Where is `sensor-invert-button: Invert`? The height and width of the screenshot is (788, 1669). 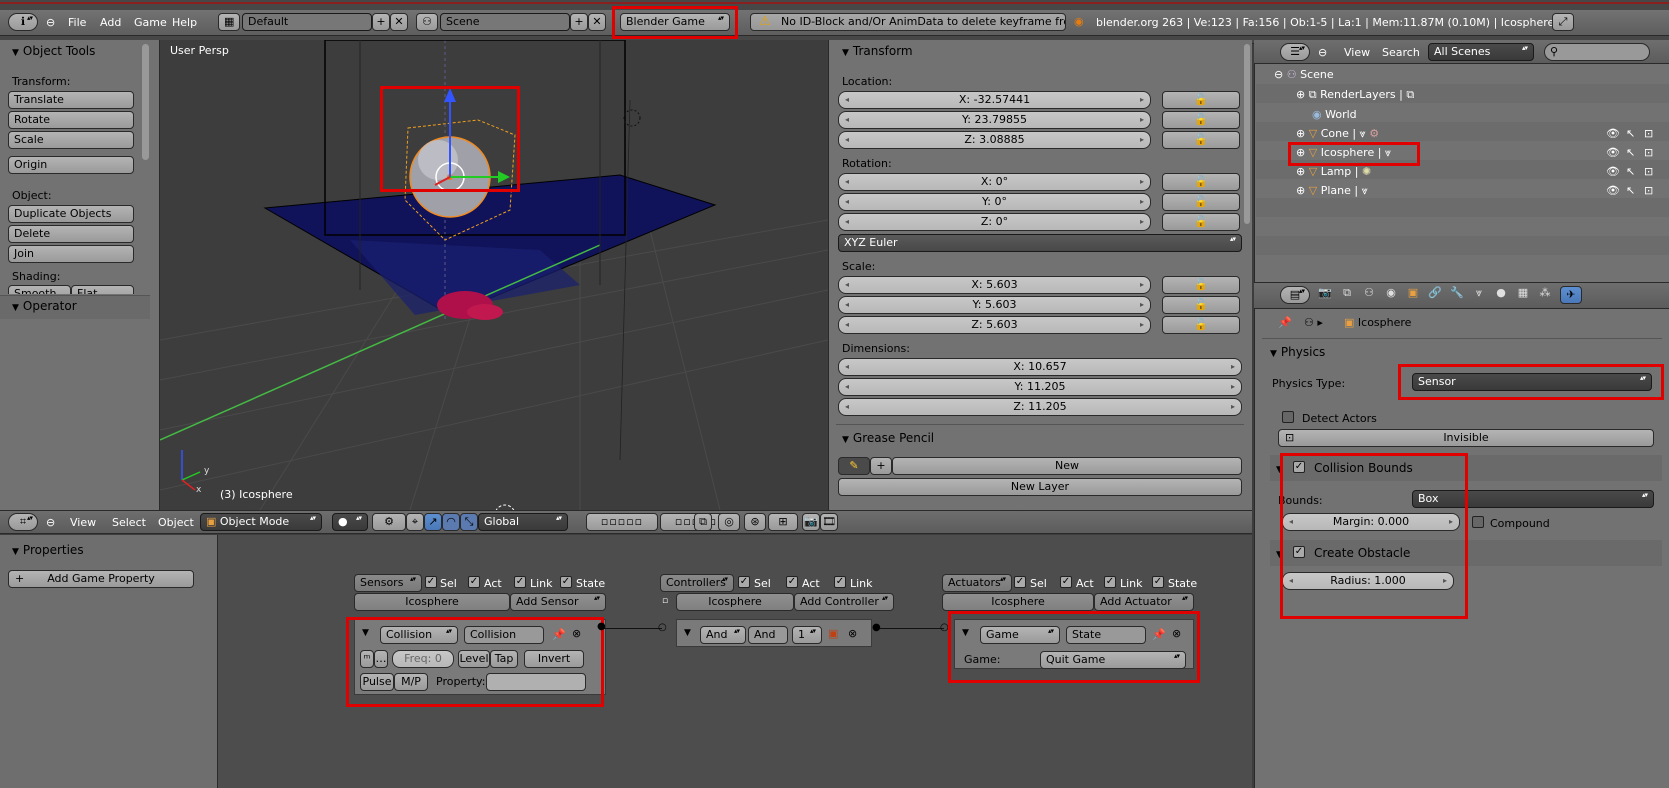
sensor-invert-button: Invert is located at coordinates (554, 659).